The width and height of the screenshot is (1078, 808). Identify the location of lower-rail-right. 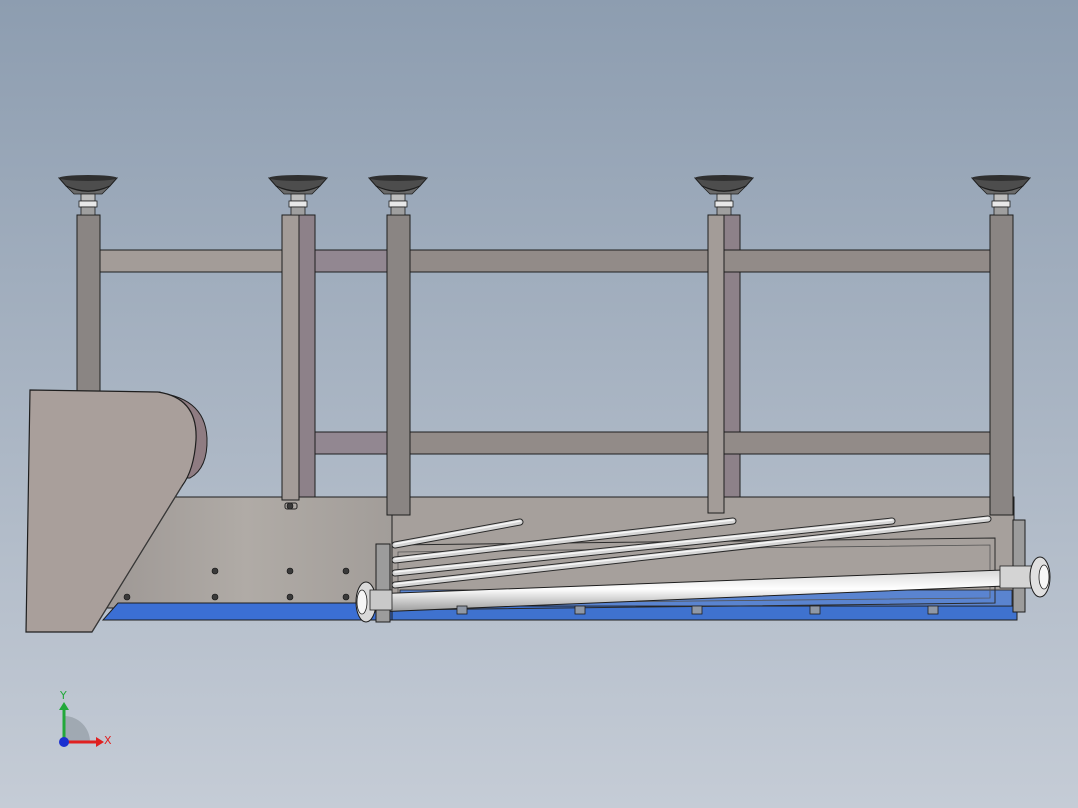
(700, 443).